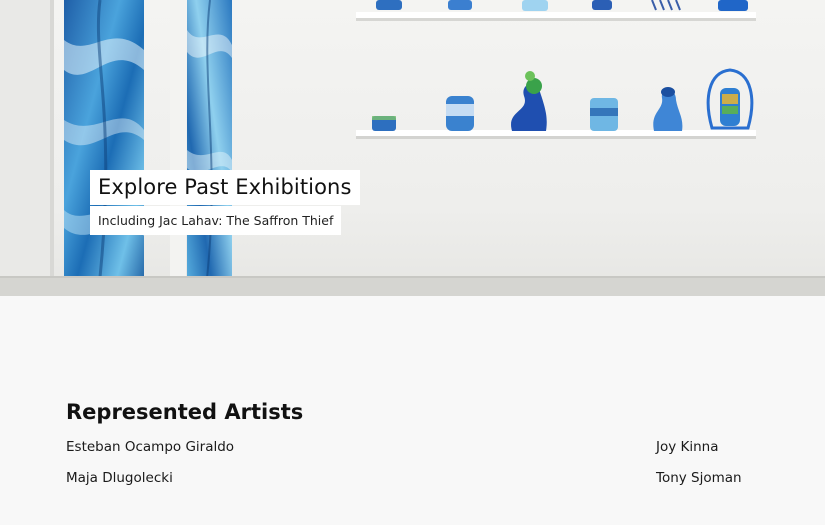  I want to click on hero-subtitle: Including Jac Lahav: The Saffron Thief, so click(216, 220).